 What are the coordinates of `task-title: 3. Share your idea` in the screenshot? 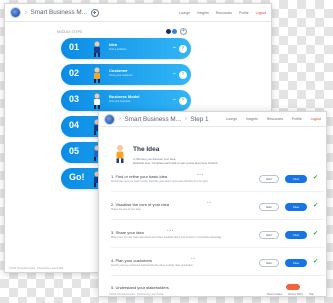 It's located at (127, 232).